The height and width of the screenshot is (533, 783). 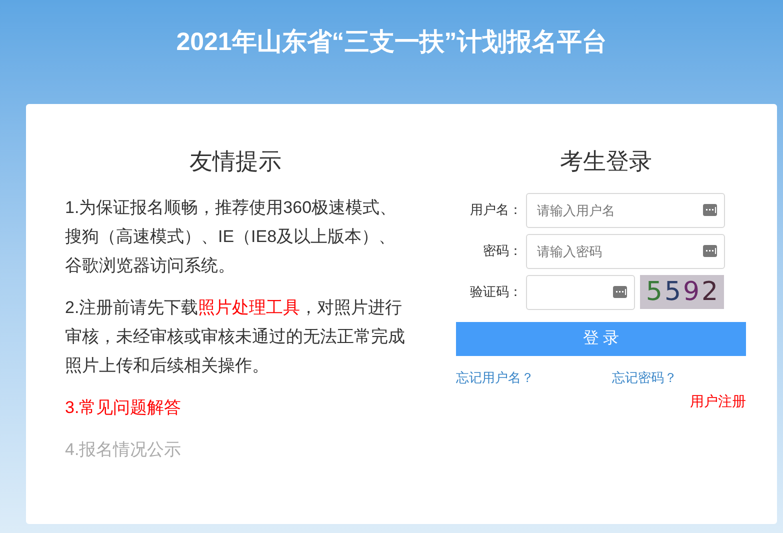 I want to click on page-title: 2021年山东省“三支一扶”计划报名平台, so click(x=391, y=42).